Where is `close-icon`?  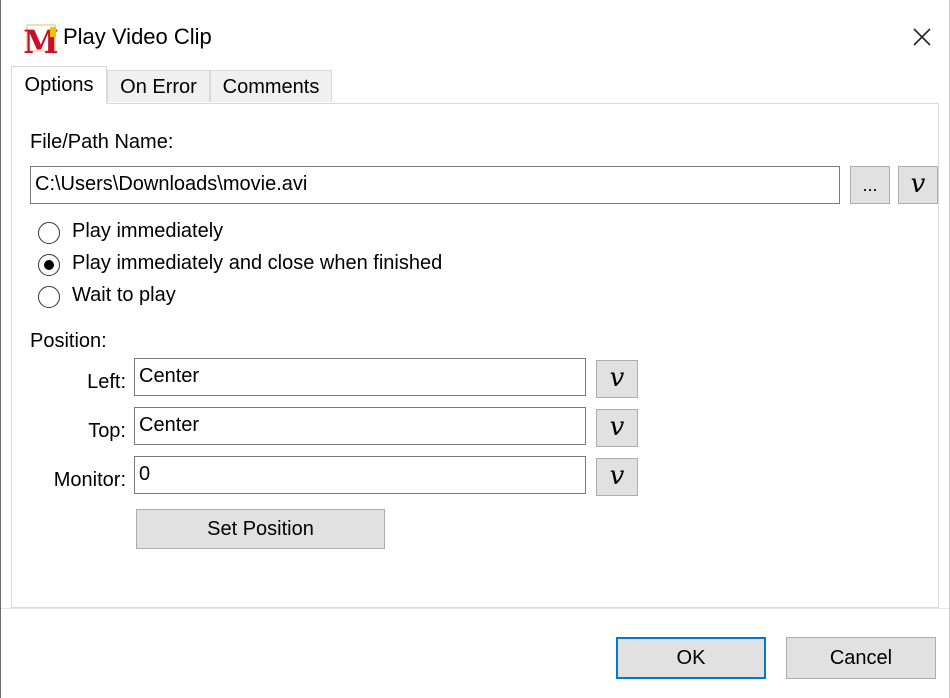 close-icon is located at coordinates (922, 37).